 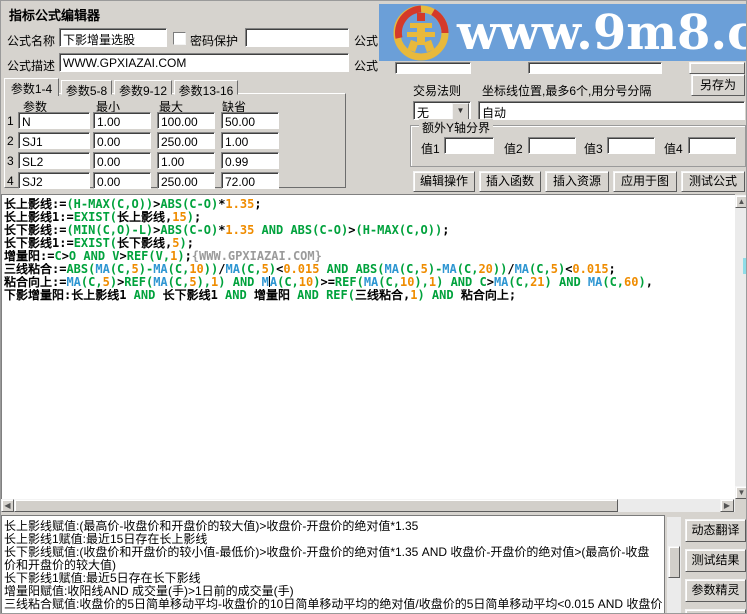 What do you see at coordinates (54, 140) in the screenshot?
I see `param-cell-input: SJ1` at bounding box center [54, 140].